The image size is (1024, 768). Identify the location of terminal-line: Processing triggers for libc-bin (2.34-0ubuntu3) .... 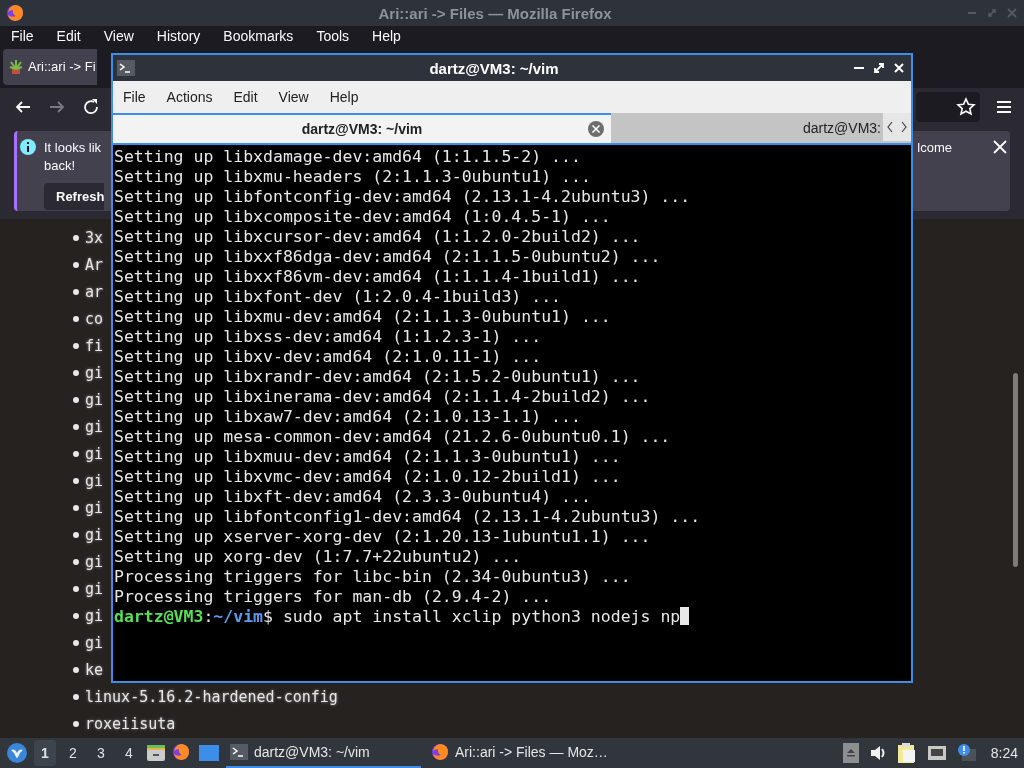
(373, 577).